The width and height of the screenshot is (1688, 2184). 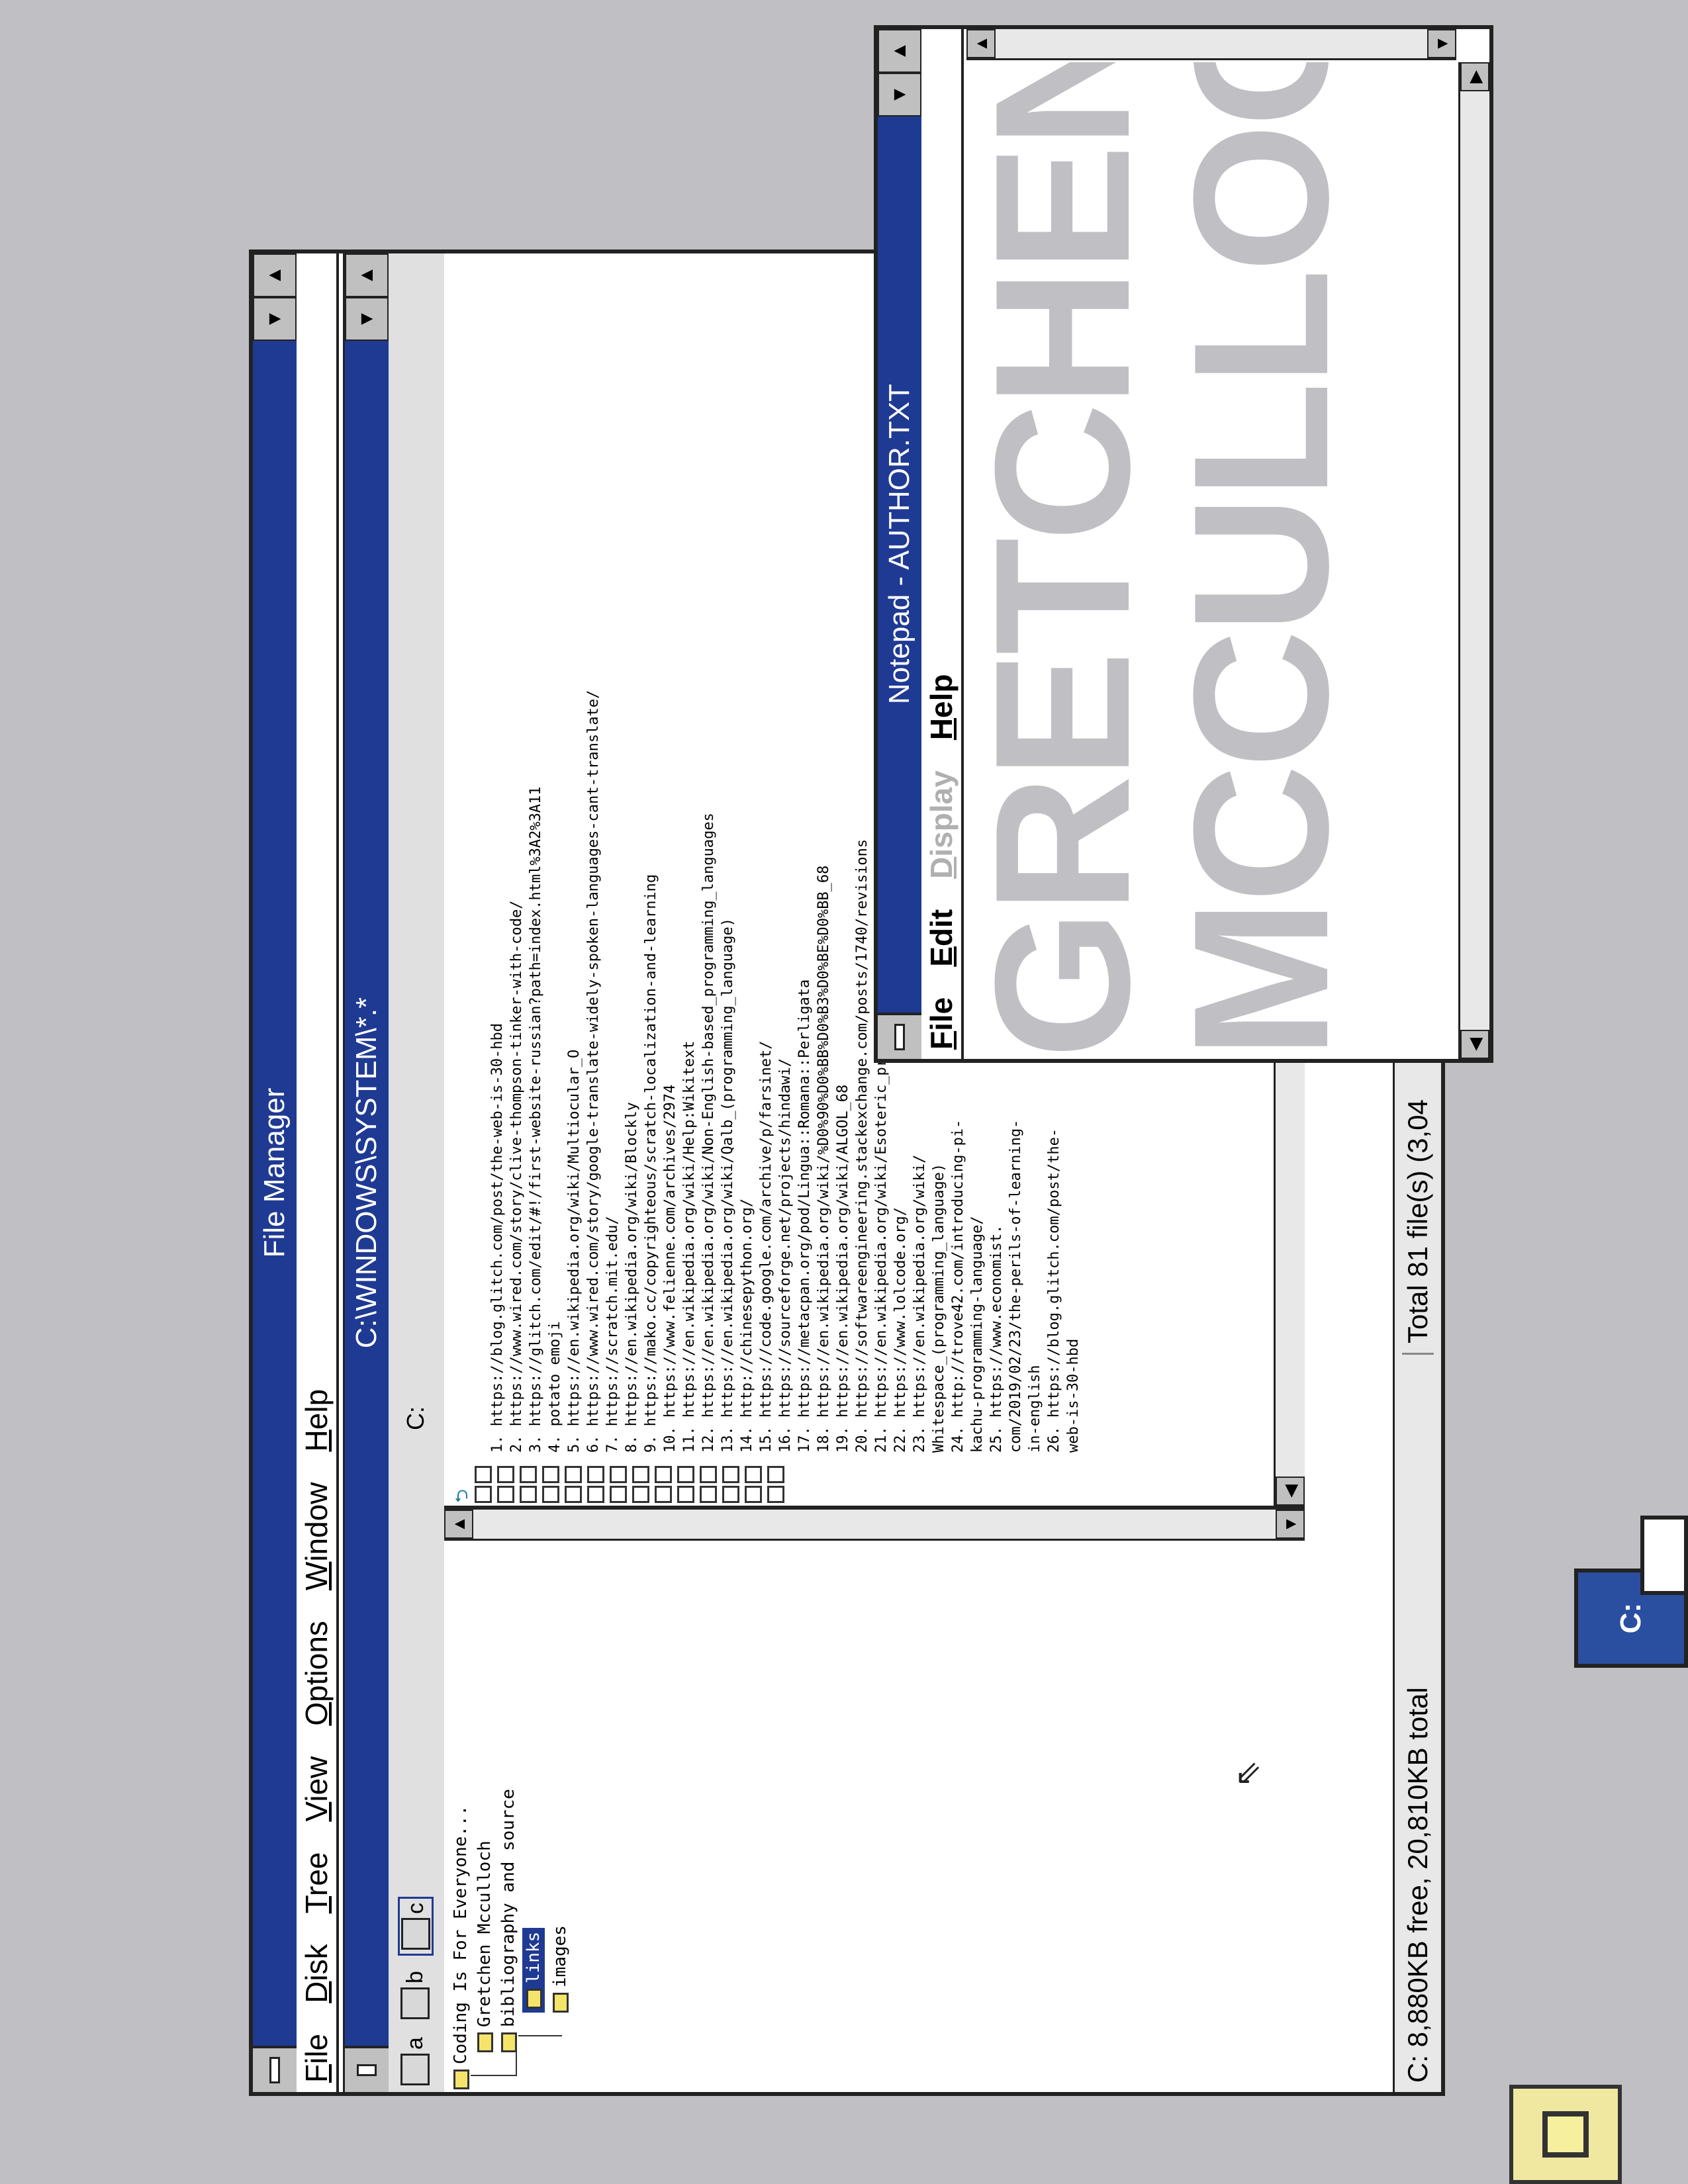 What do you see at coordinates (316, 1420) in the screenshot?
I see `menu-help: Help` at bounding box center [316, 1420].